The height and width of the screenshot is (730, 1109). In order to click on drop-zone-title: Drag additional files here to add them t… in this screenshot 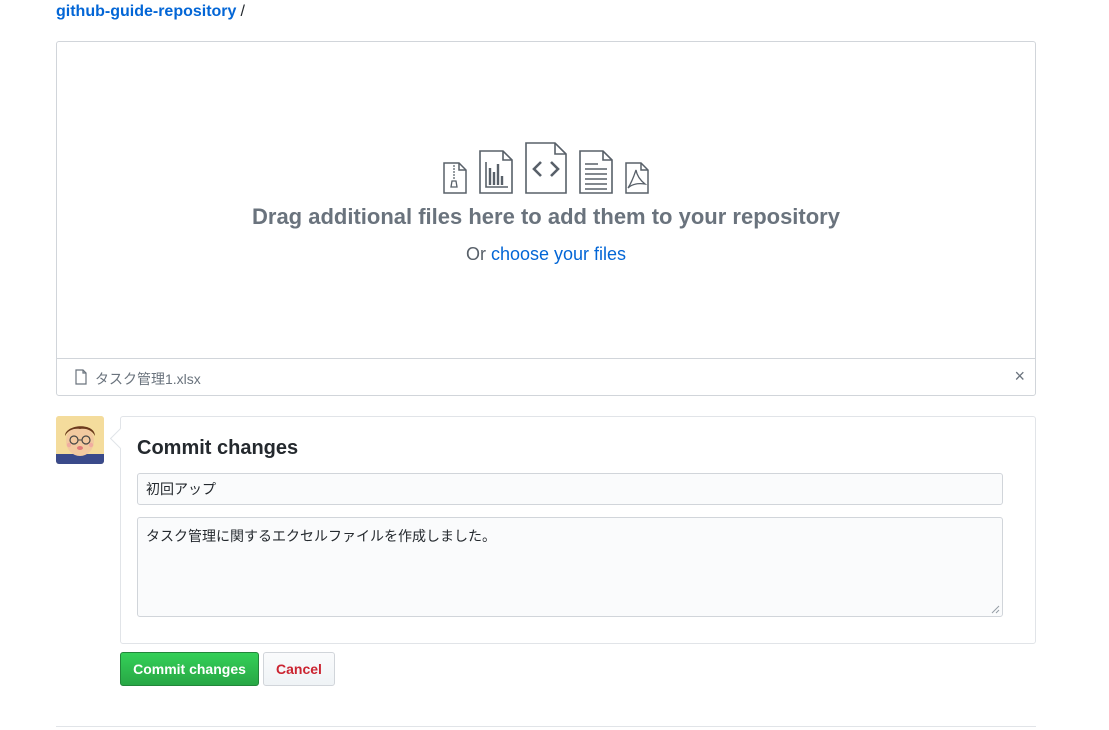, I will do `click(546, 216)`.